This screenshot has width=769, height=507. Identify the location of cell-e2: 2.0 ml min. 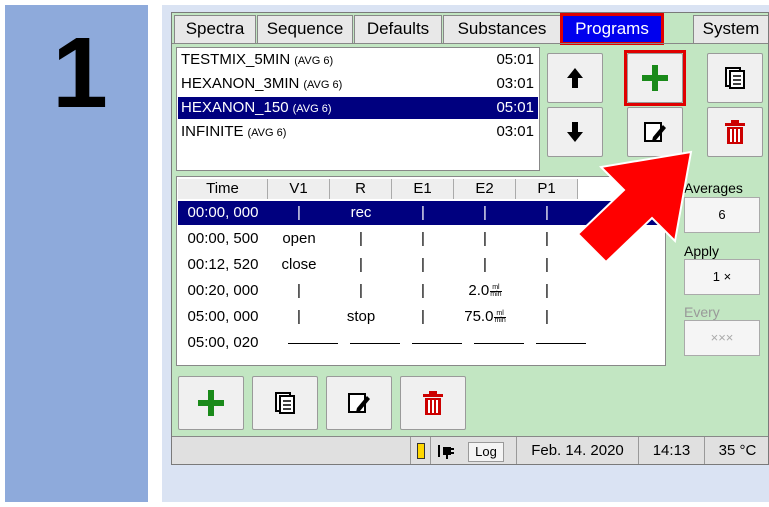
(485, 291).